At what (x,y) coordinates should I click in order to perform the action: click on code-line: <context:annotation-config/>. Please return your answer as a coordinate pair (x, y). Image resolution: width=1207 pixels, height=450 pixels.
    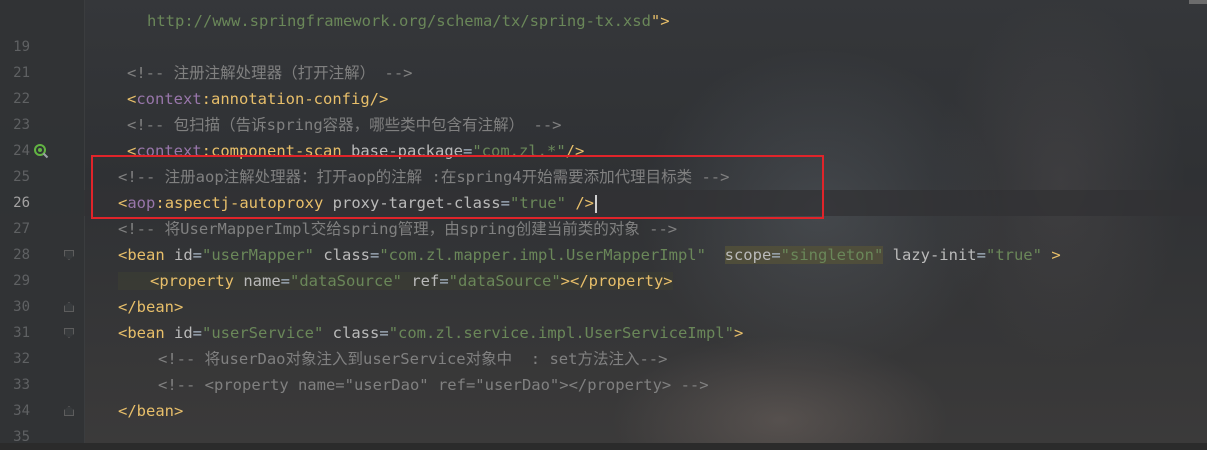
    Looking at the image, I should click on (645, 99).